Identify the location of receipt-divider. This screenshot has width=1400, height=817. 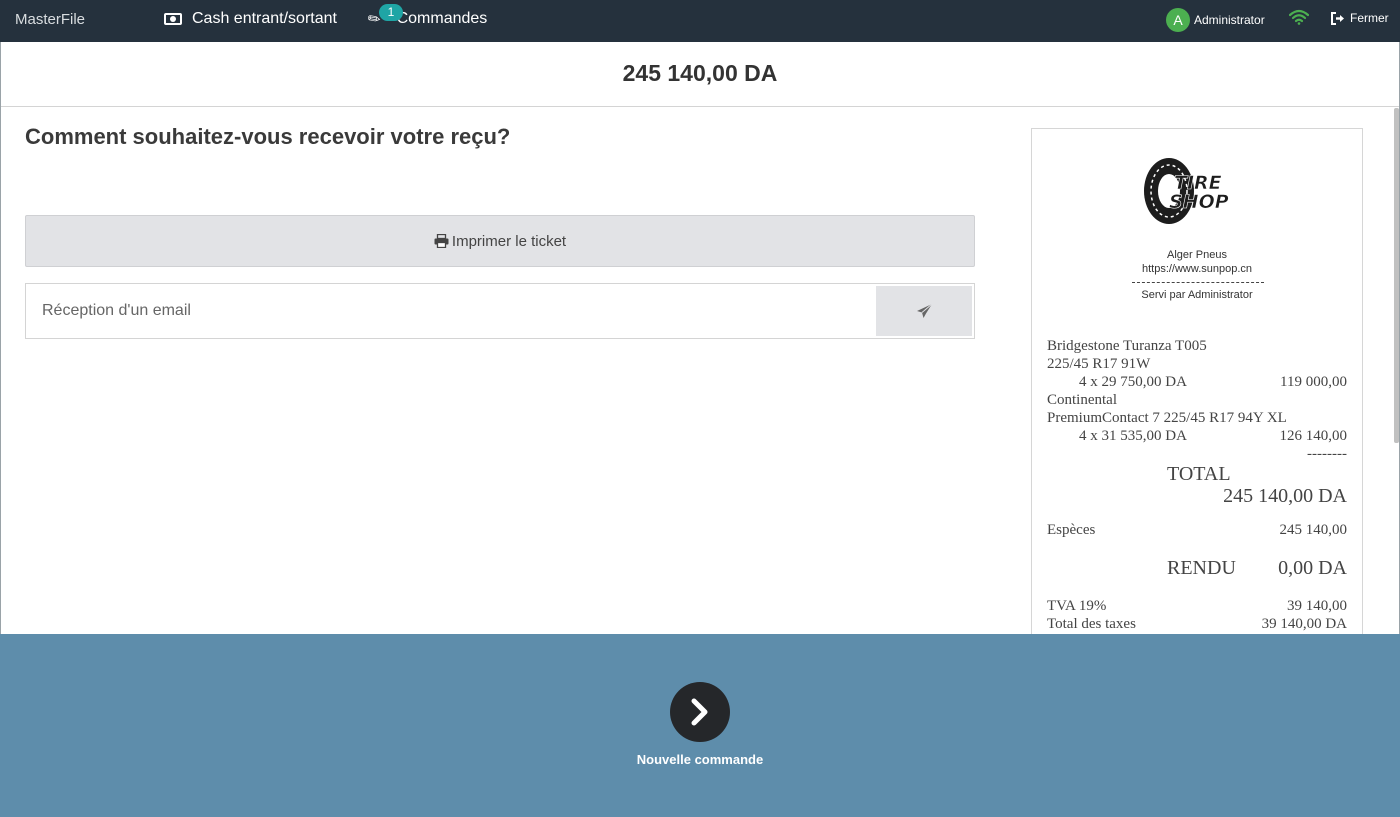
(1198, 282).